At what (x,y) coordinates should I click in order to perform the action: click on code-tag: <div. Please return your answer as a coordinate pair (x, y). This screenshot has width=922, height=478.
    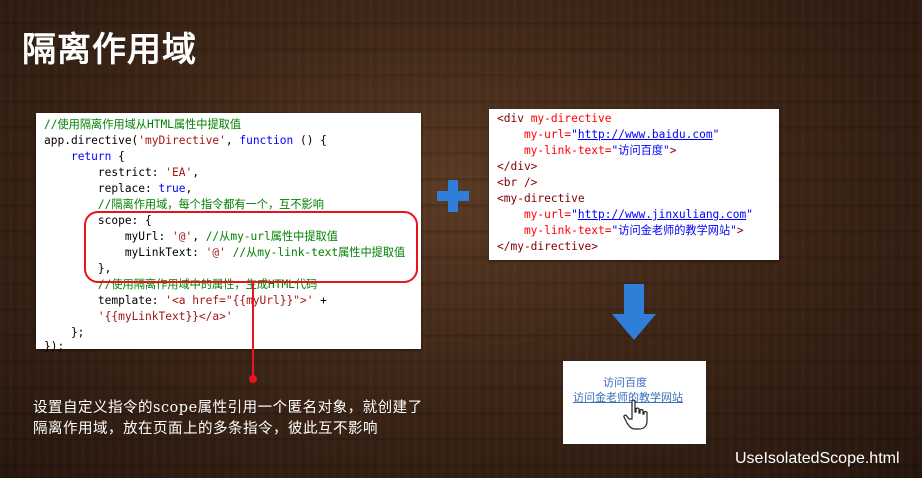
    Looking at the image, I should click on (514, 118).